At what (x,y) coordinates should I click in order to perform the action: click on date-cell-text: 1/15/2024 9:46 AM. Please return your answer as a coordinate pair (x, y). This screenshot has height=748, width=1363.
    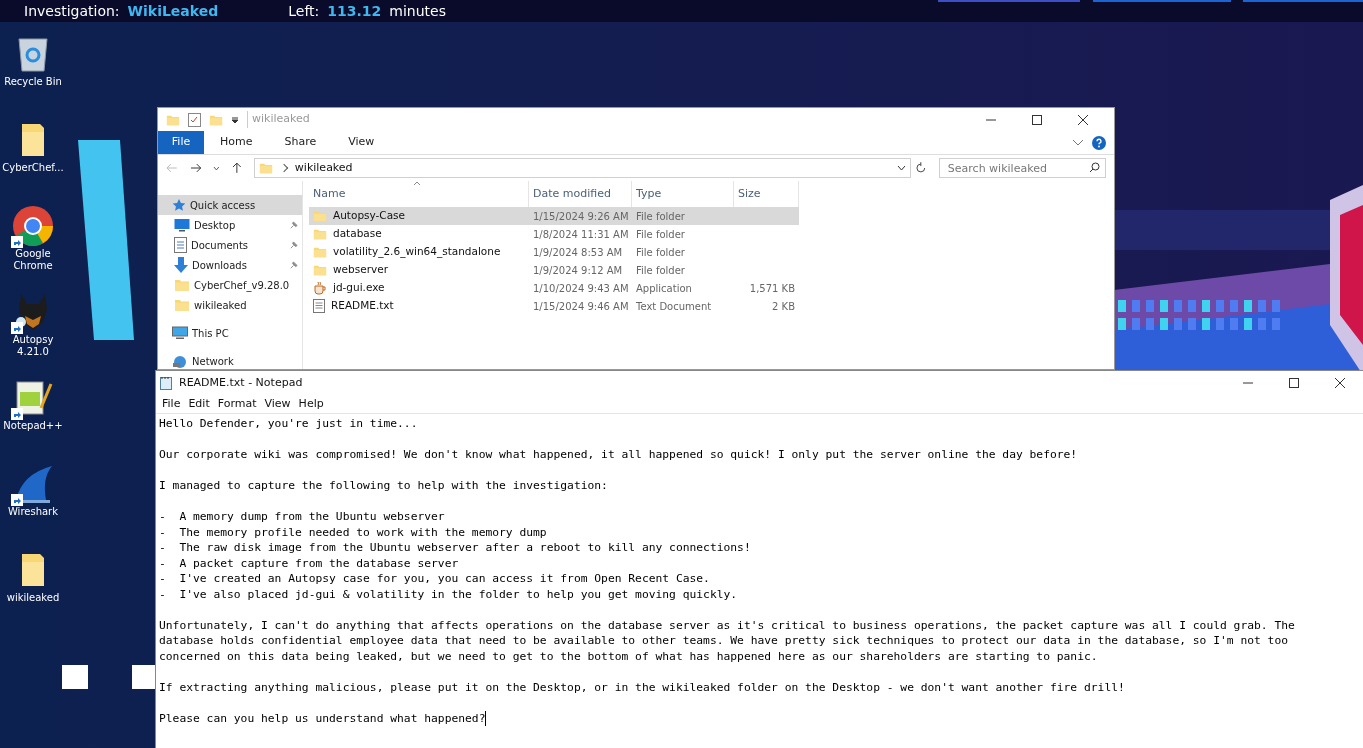
    Looking at the image, I should click on (581, 306).